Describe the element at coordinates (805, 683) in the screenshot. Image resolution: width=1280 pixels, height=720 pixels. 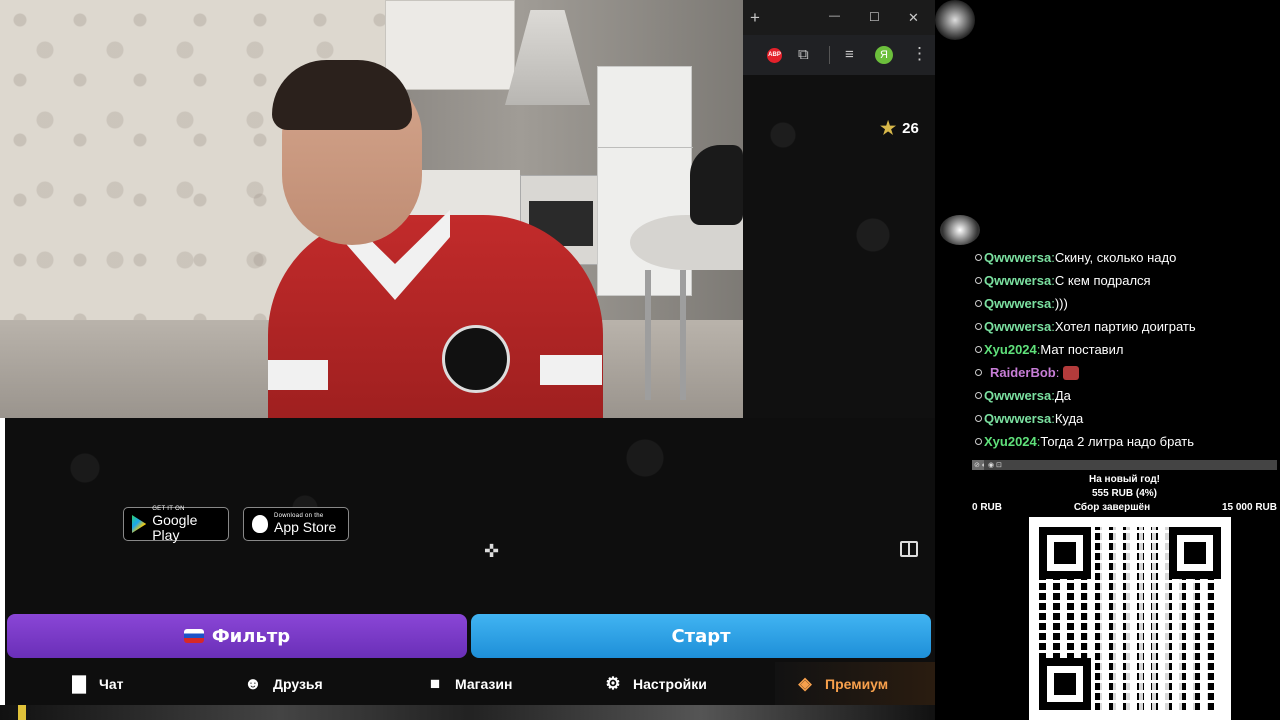
I see `tag-icon: ◈` at that location.